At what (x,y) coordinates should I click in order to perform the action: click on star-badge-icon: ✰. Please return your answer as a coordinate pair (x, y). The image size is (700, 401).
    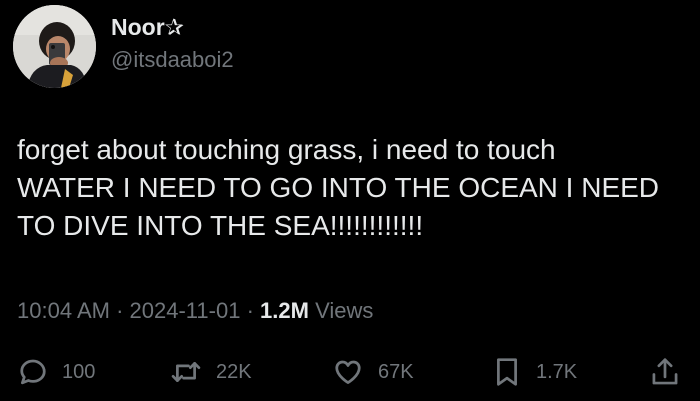
    Looking at the image, I should click on (174, 27).